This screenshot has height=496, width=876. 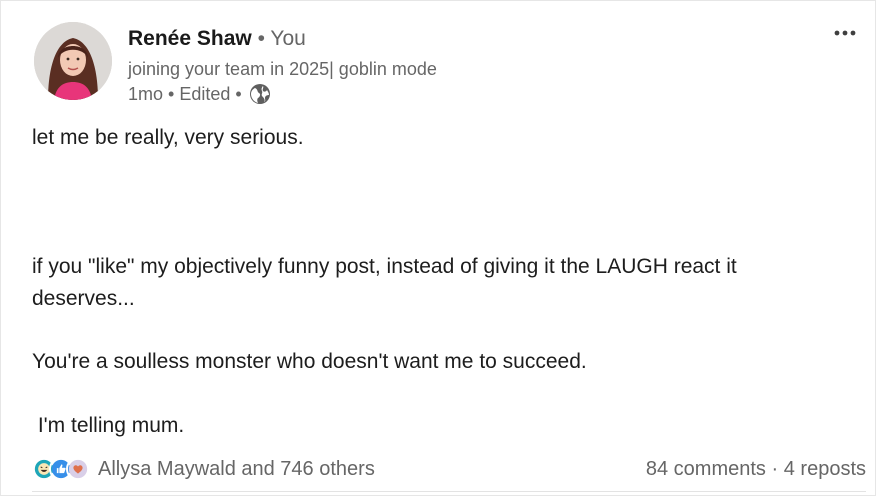 I want to click on relation-label: You, so click(x=288, y=38).